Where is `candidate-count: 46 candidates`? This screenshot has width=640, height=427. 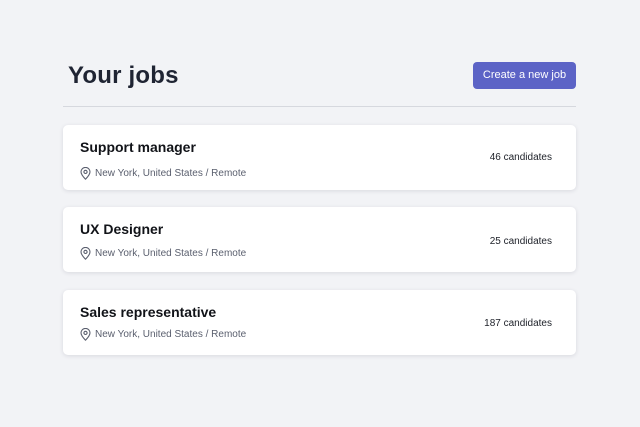
candidate-count: 46 candidates is located at coordinates (520, 157).